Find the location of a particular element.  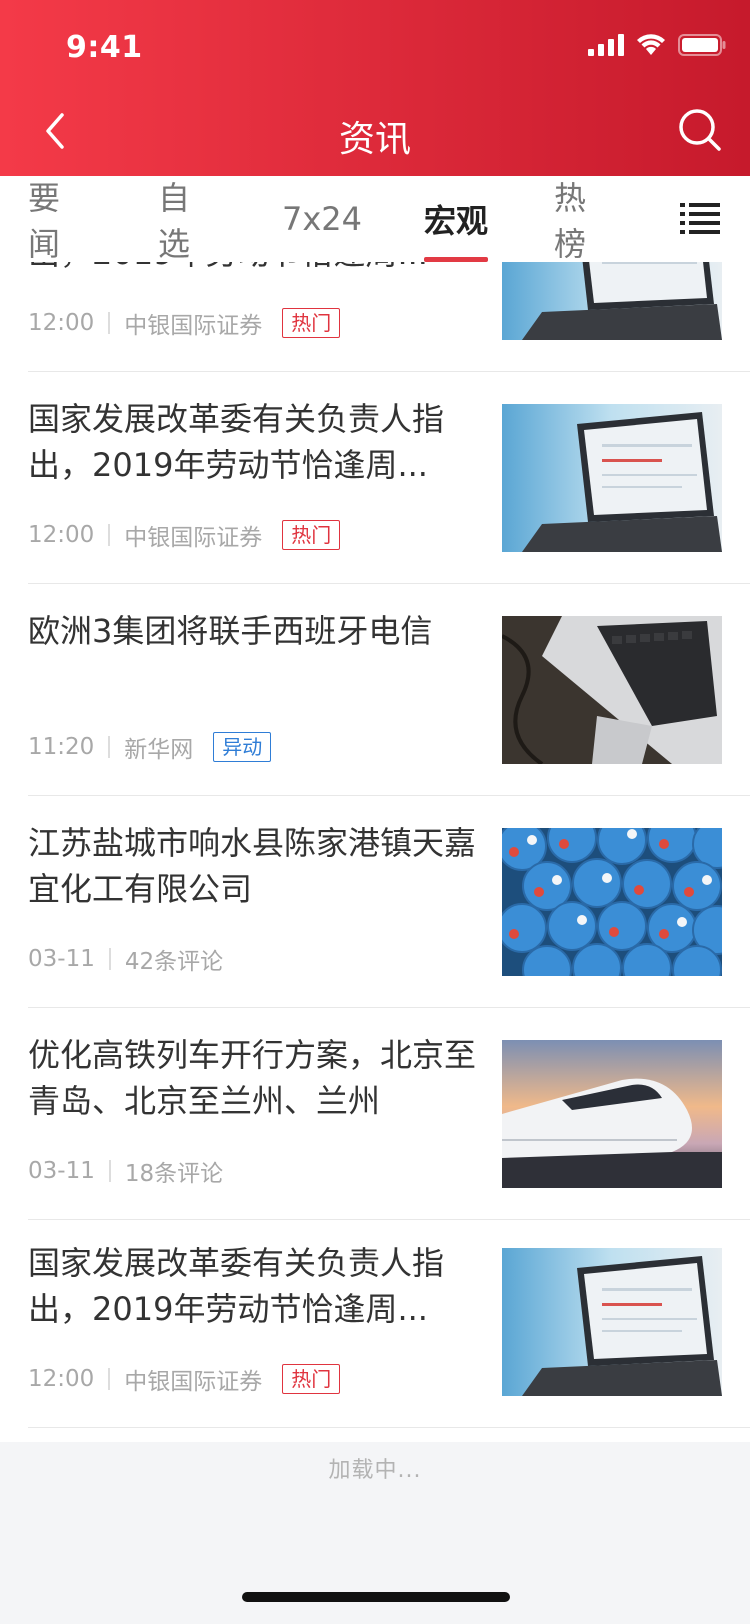

menu-list-icon is located at coordinates (700, 218).